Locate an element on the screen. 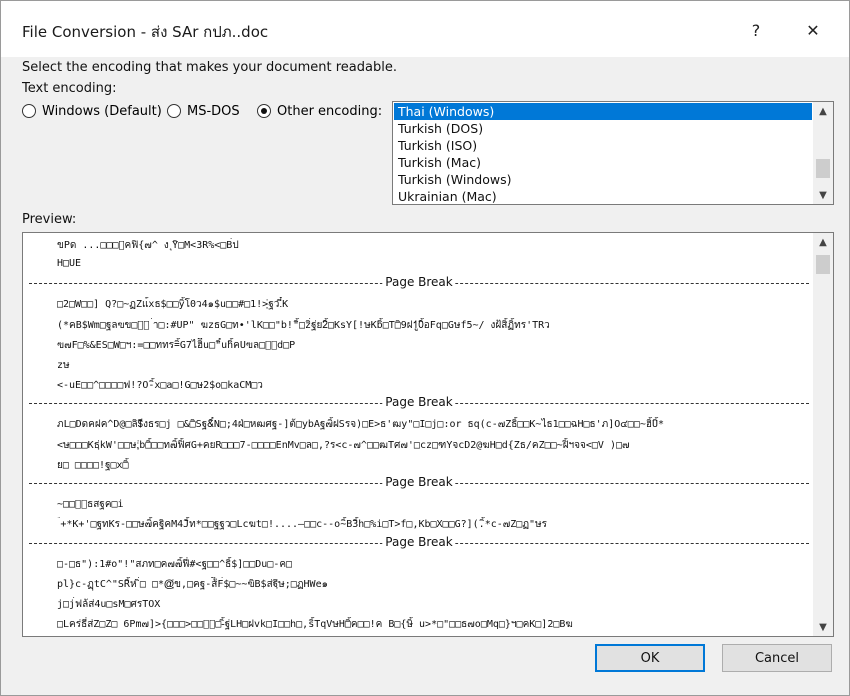 The image size is (850, 696). radio-windows-default: Windows (Default) is located at coordinates (92, 111).